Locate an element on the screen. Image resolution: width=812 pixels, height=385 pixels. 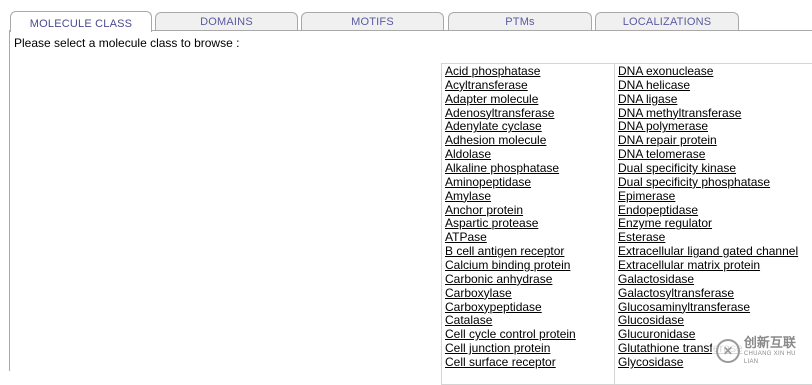
molecule-class-link: DNA repair protein is located at coordinates (715, 141).